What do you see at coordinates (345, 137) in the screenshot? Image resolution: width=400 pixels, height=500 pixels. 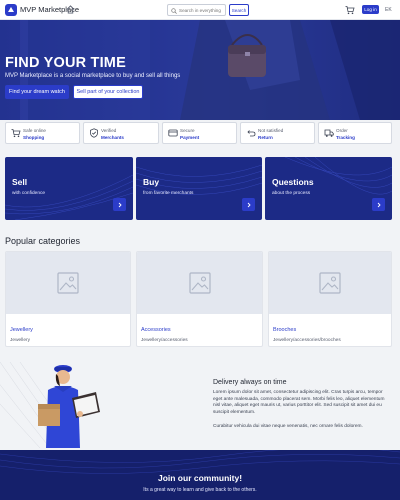 I see `feature-value: Tracking` at bounding box center [345, 137].